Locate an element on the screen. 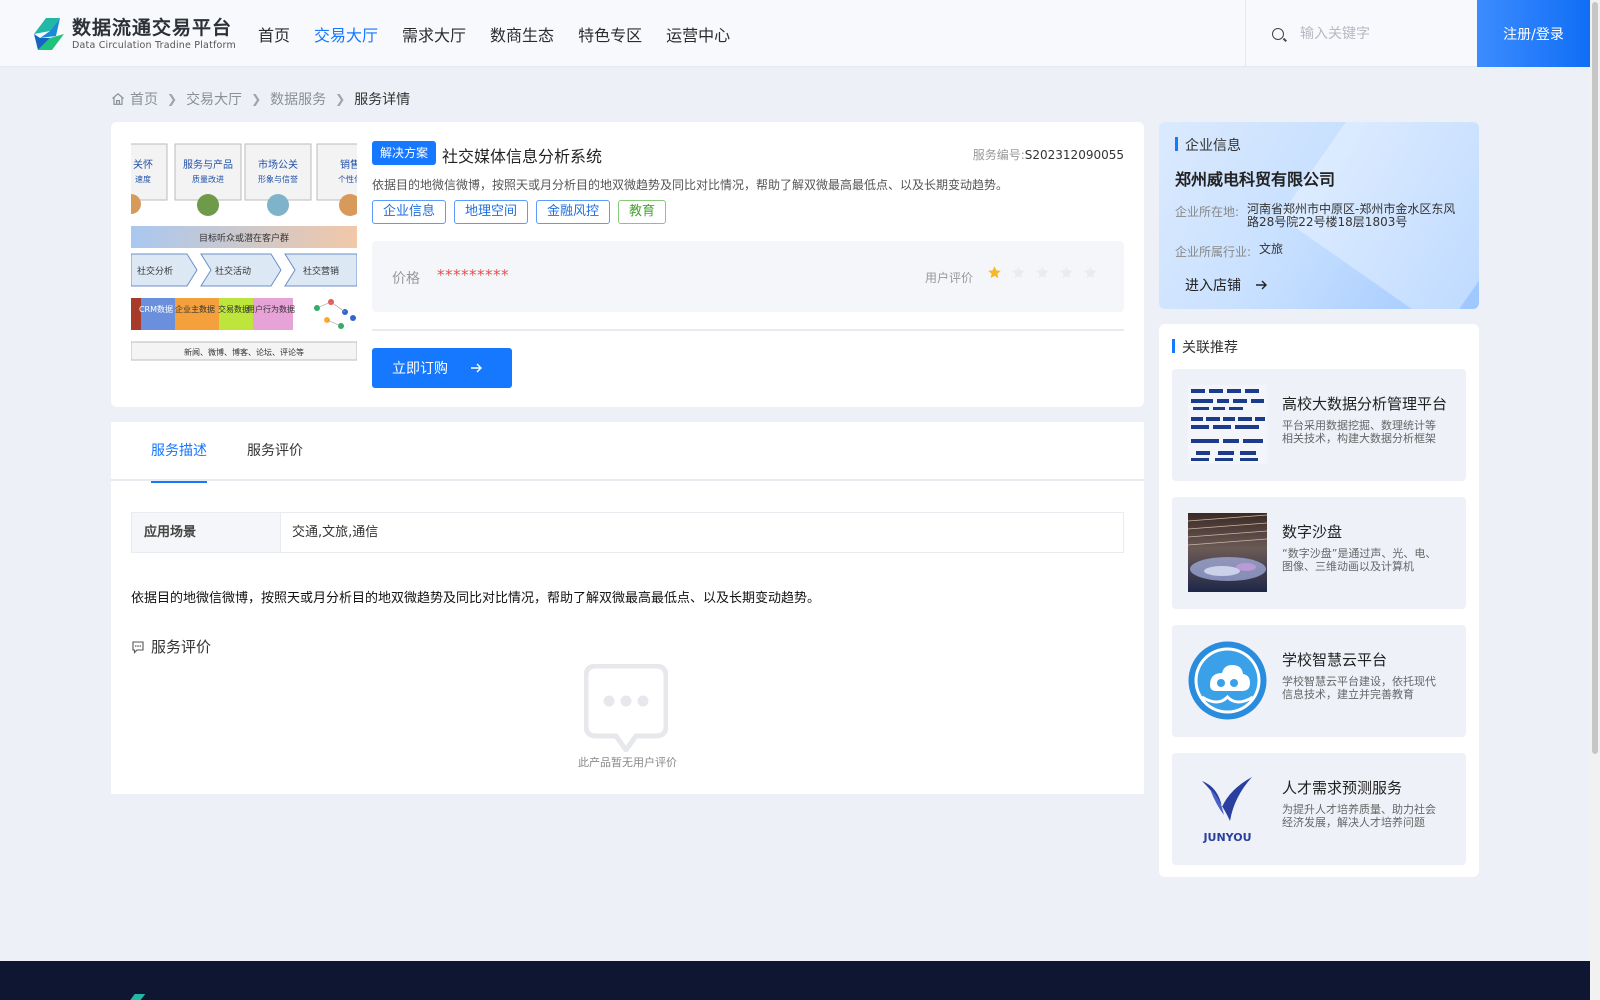  junyou-logo-text: JUNYOU is located at coordinates (1226, 837).